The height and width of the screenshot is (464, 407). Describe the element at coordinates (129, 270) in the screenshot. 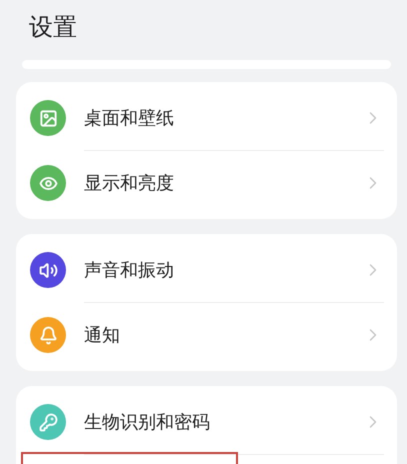

I see `item-label: 声音和振动` at that location.